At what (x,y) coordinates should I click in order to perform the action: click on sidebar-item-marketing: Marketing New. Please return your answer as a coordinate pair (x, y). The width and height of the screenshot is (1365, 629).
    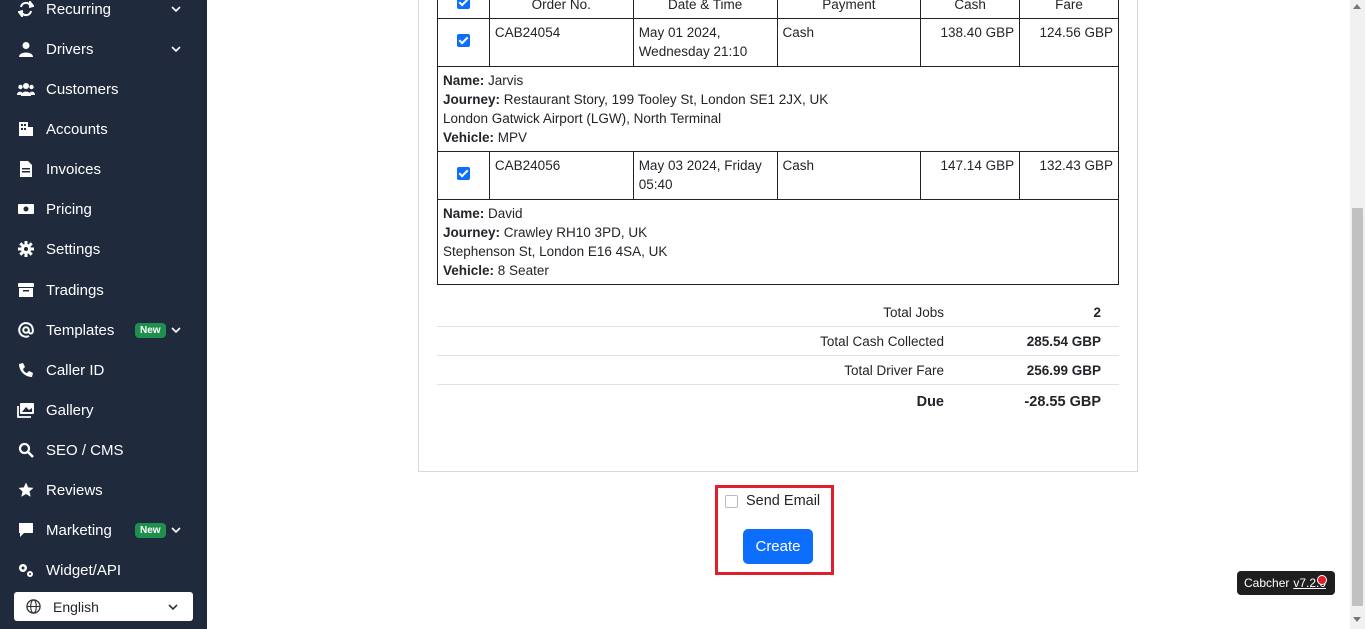
    Looking at the image, I should click on (103, 530).